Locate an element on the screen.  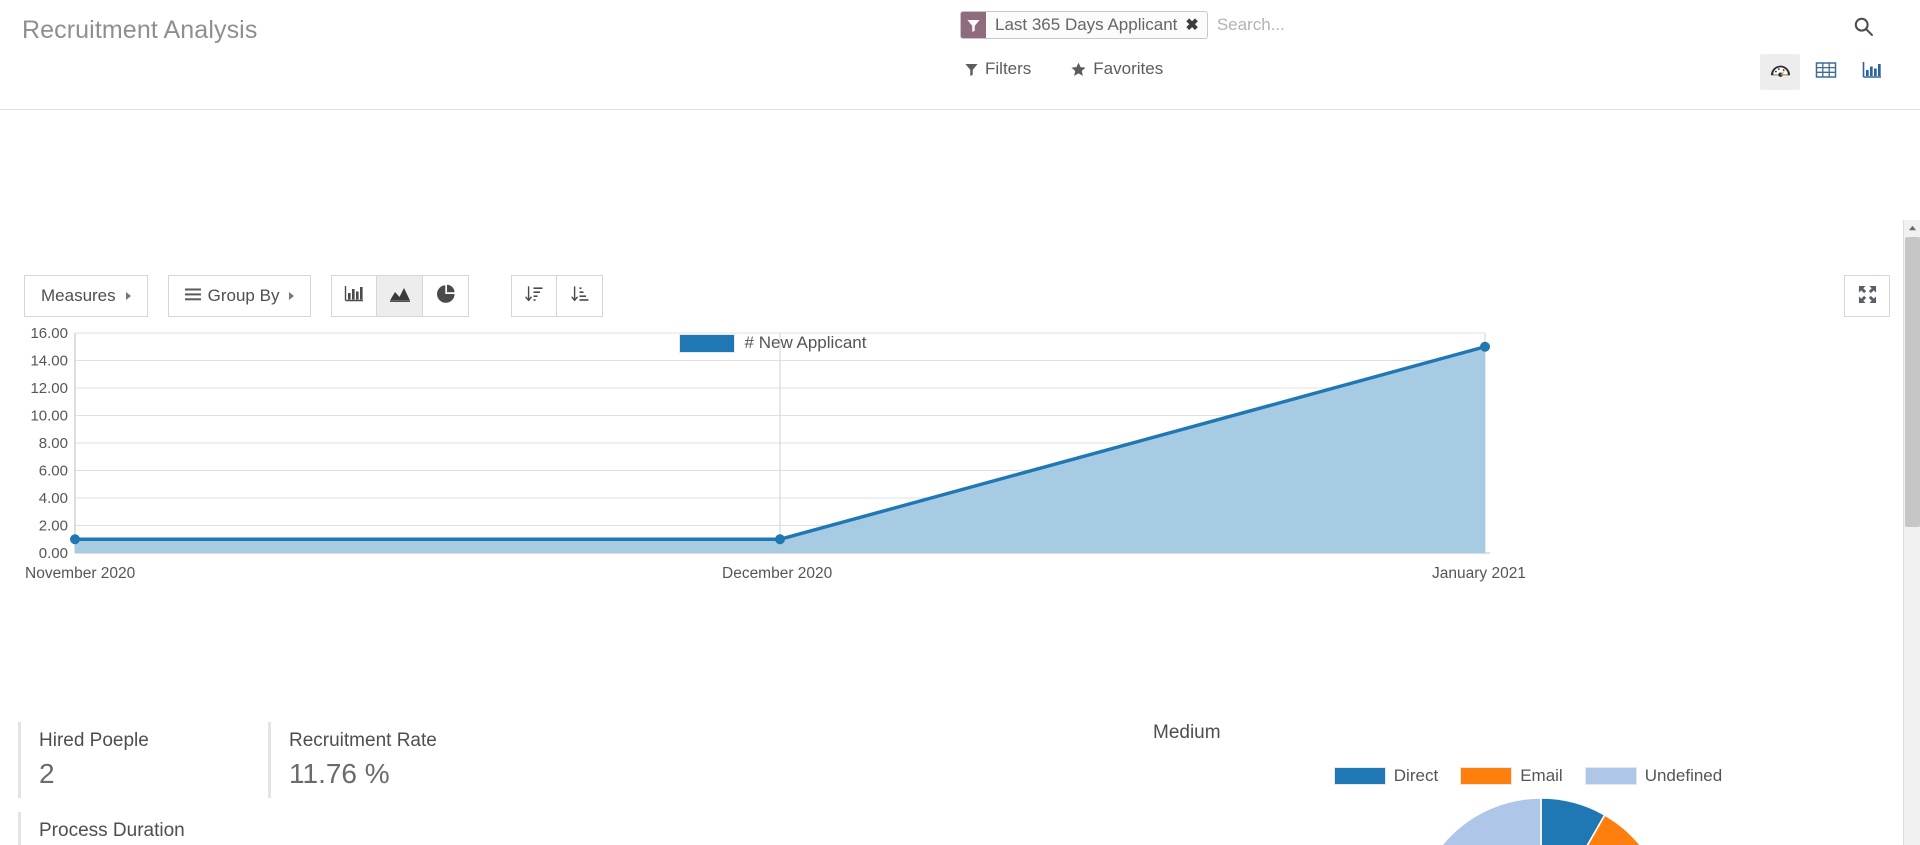
table-grid-icon is located at coordinates (1826, 72).